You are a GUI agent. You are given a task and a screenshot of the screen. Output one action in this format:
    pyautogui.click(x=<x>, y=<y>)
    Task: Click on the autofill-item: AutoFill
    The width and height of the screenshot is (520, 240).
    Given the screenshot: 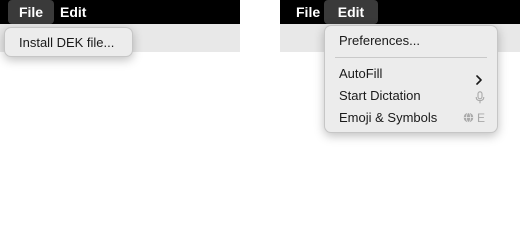 What is the action you would take?
    pyautogui.click(x=411, y=74)
    